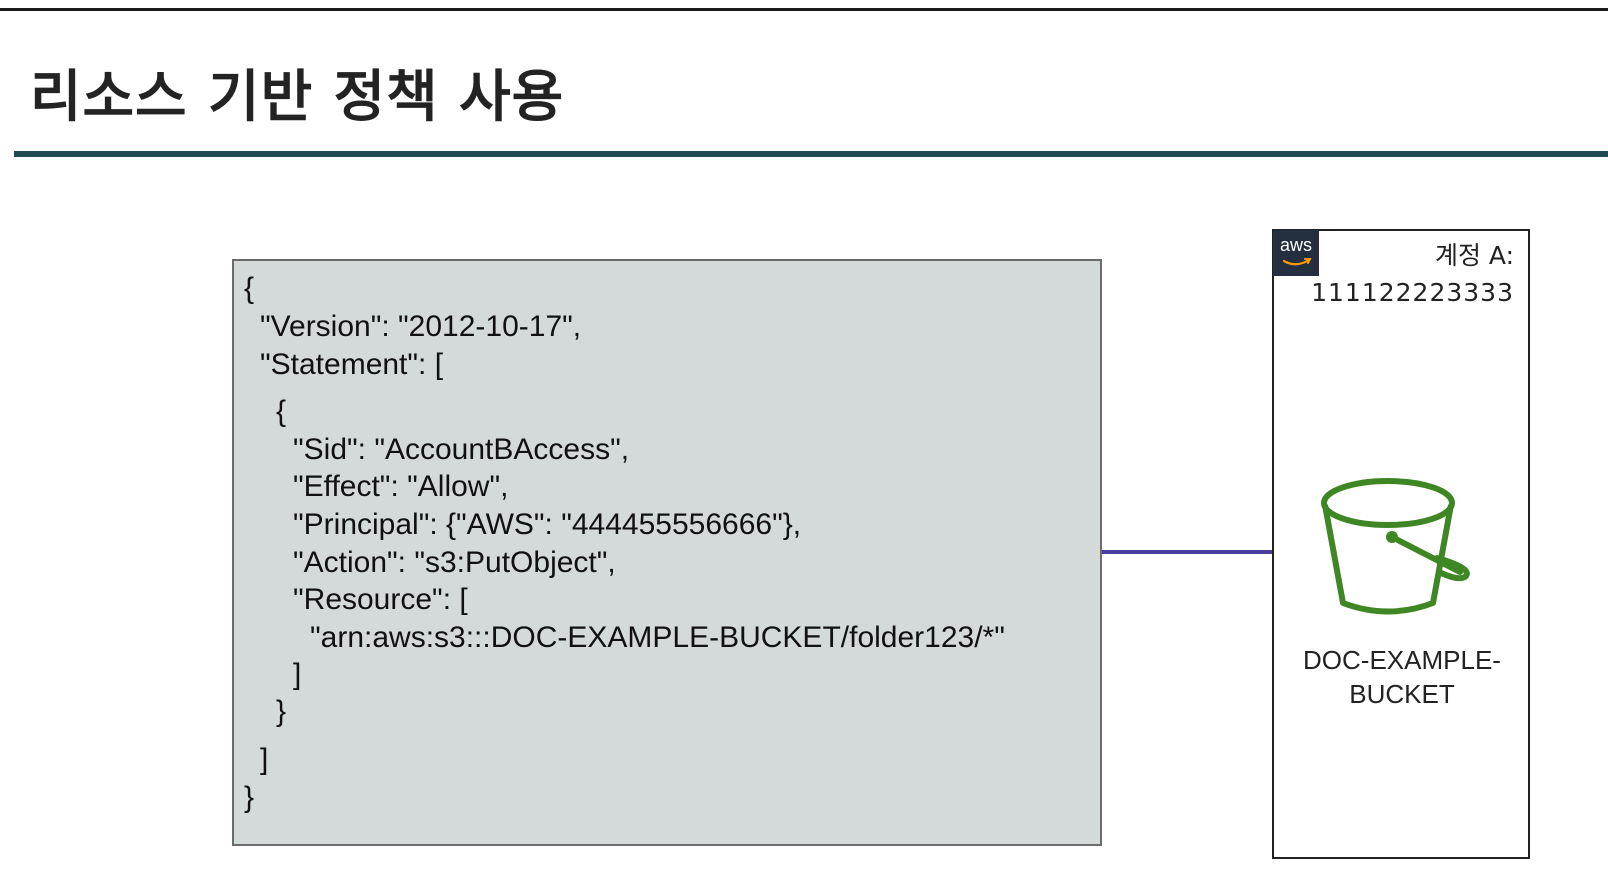 The width and height of the screenshot is (1608, 878). I want to click on bucket-name-line2: BUCKET, so click(1402, 694).